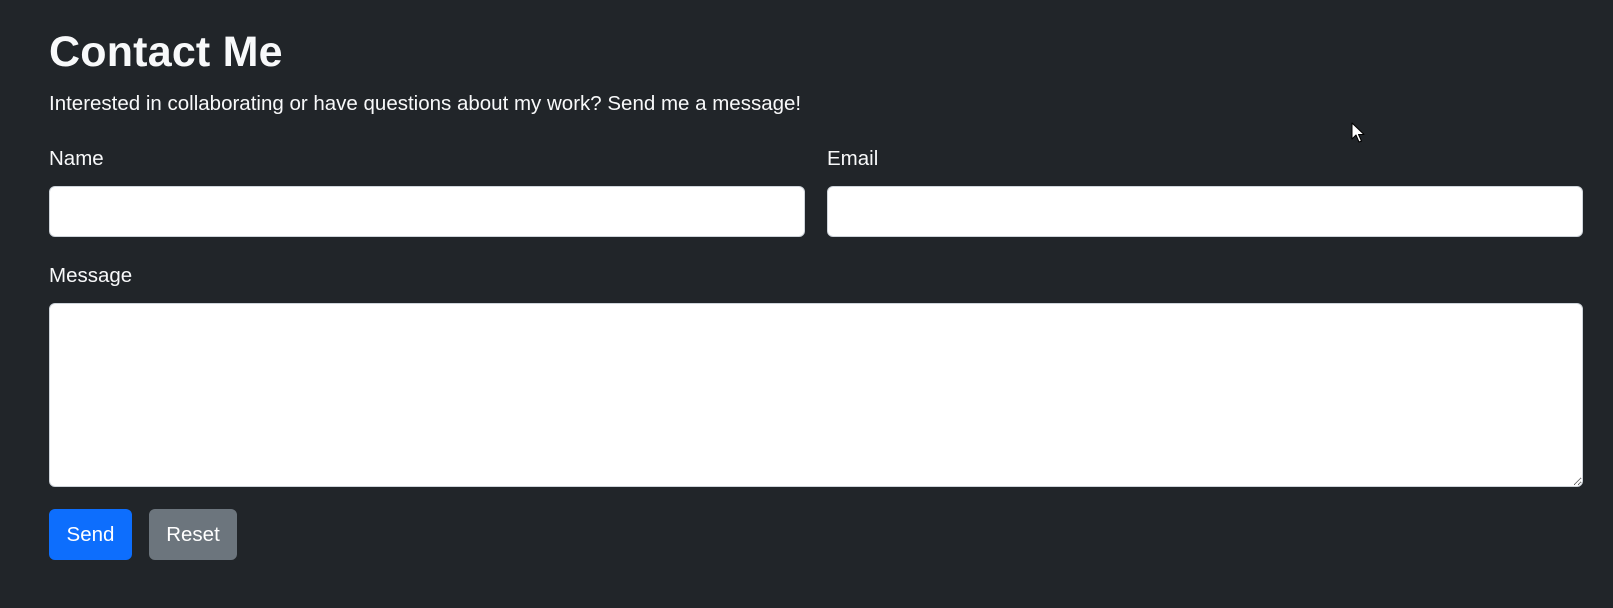  What do you see at coordinates (91, 275) in the screenshot?
I see `message-label: Message` at bounding box center [91, 275].